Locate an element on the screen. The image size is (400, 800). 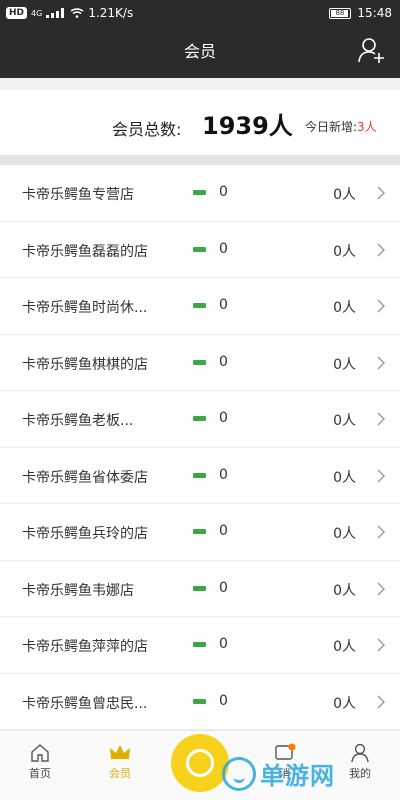
clock: 15:48 is located at coordinates (374, 13).